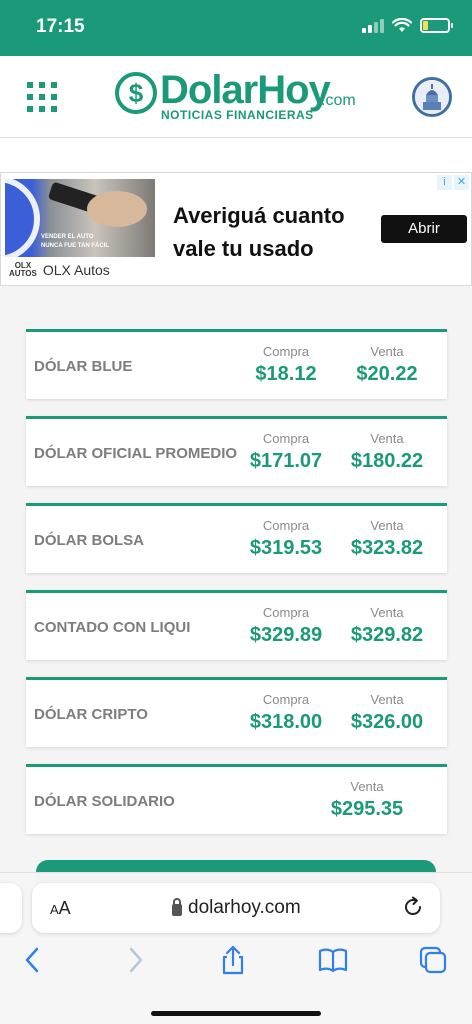 The image size is (472, 1024). I want to click on buy-value: $319.53, so click(286, 548).